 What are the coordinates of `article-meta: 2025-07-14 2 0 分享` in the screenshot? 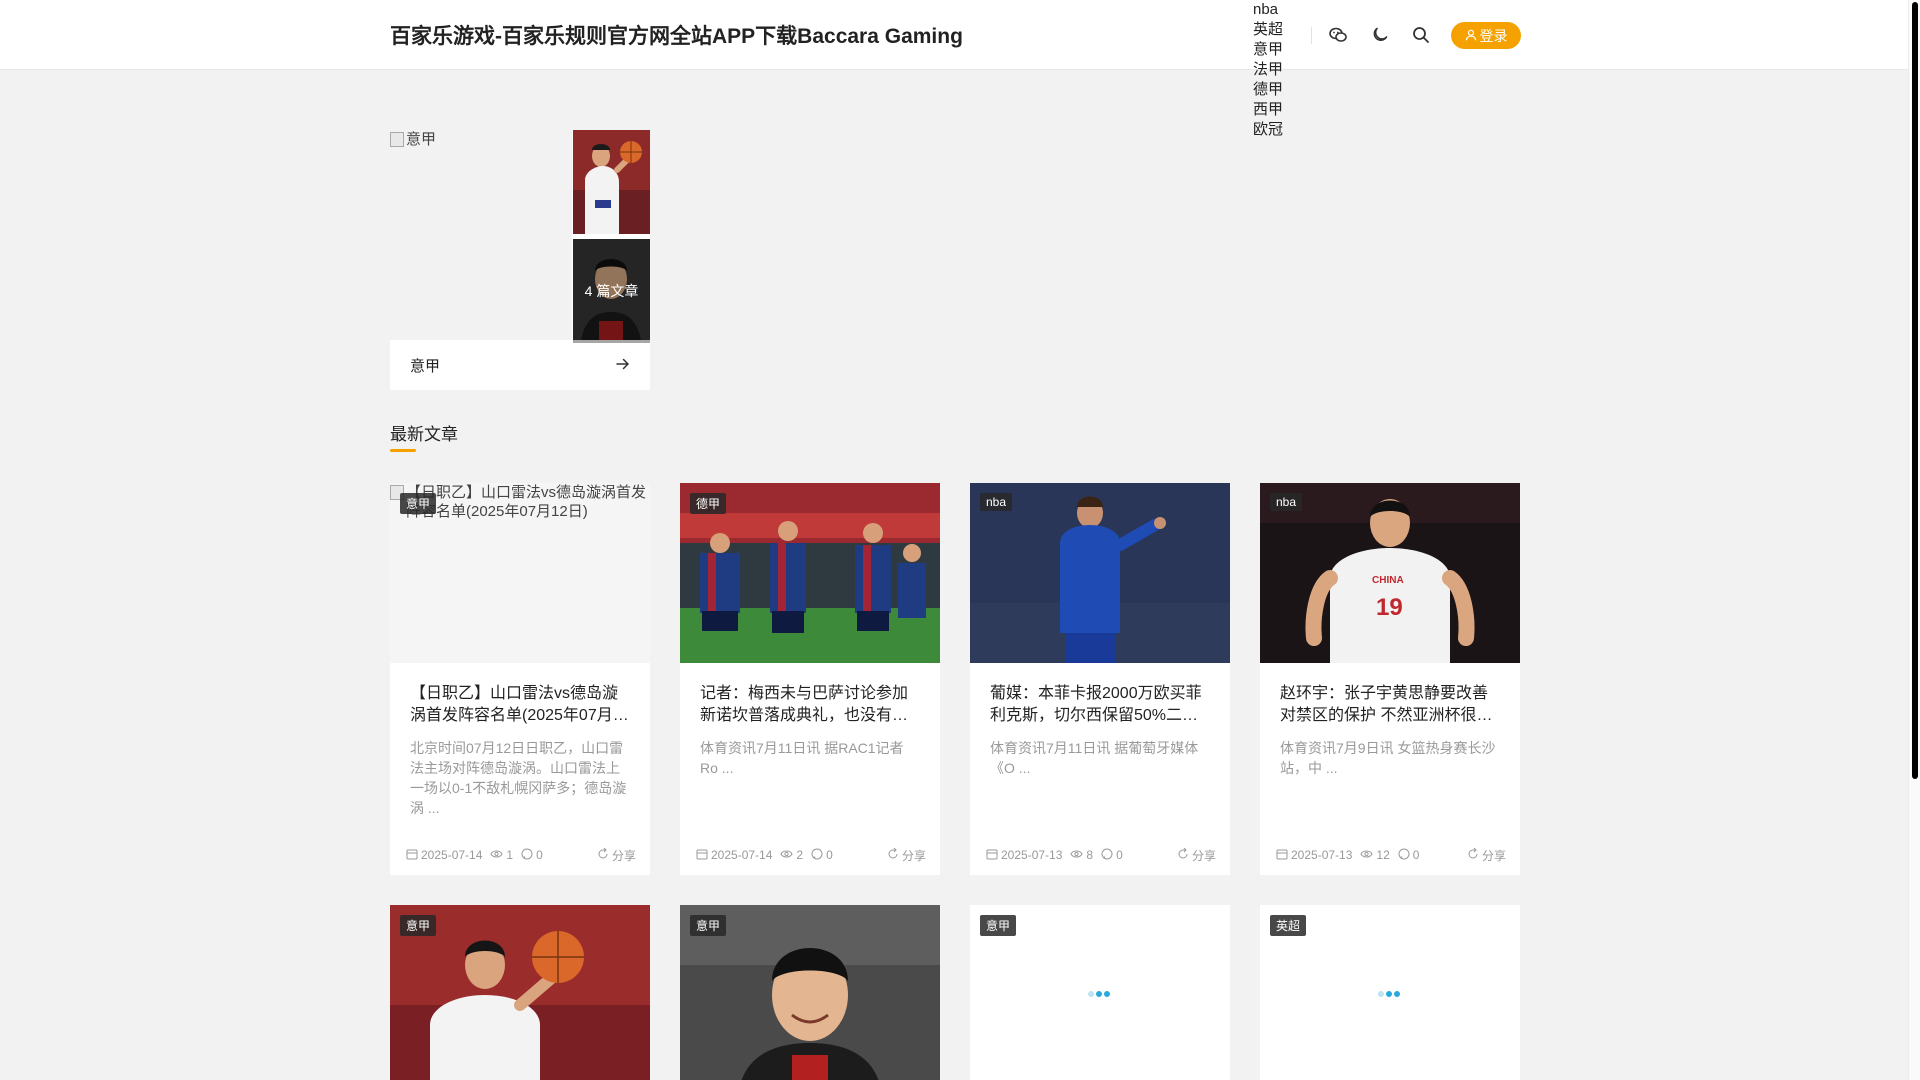 It's located at (811, 855).